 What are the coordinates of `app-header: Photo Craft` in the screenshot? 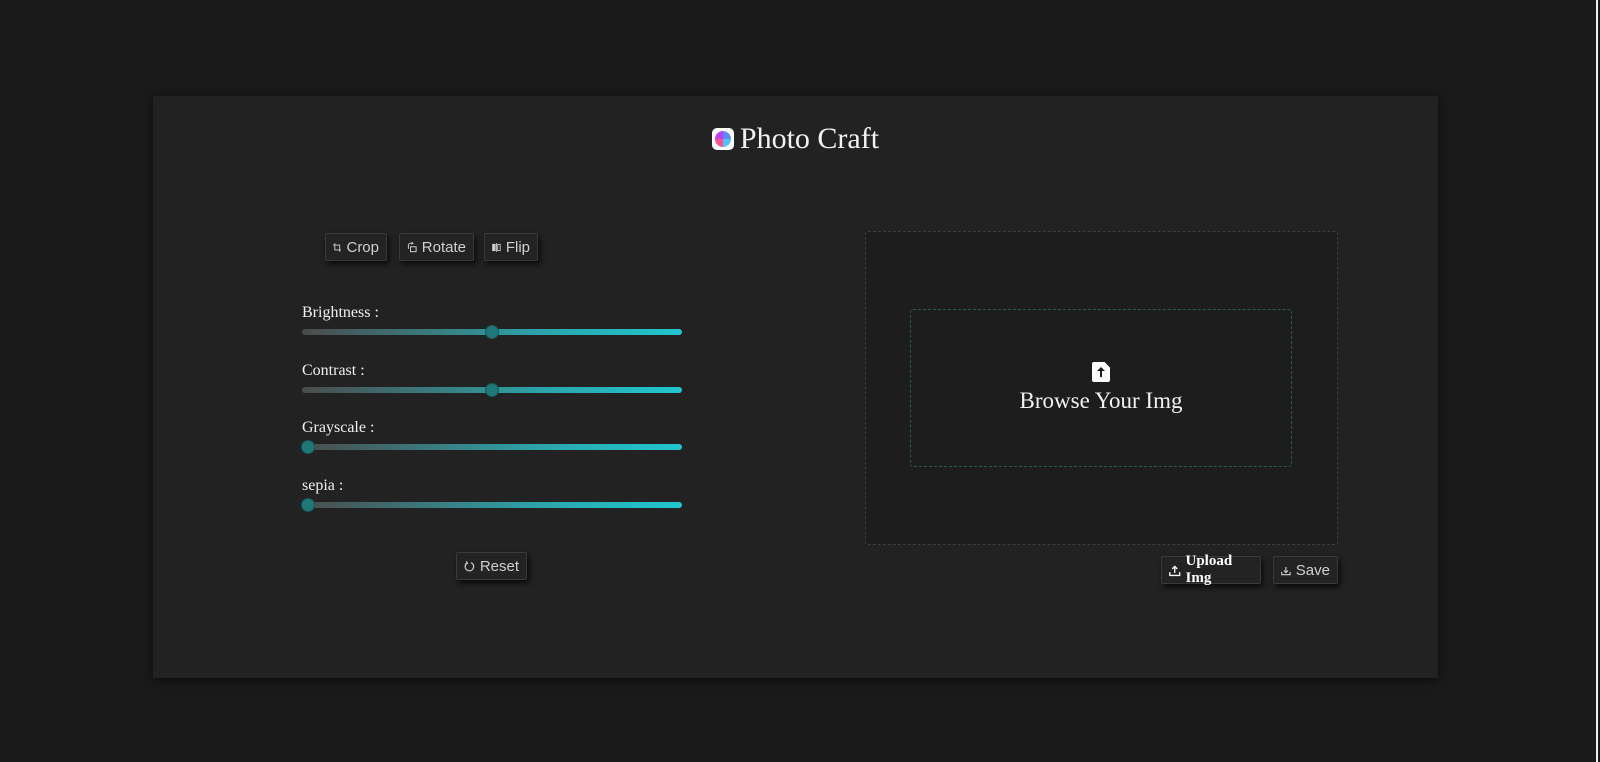 It's located at (795, 139).